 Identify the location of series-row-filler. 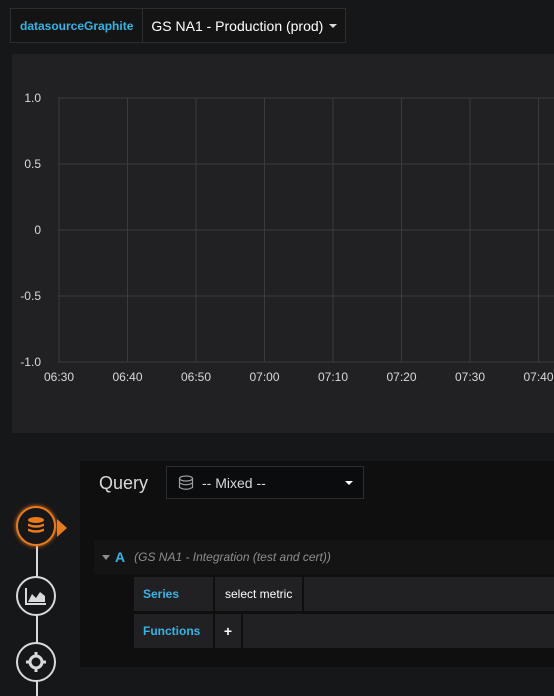
(429, 594).